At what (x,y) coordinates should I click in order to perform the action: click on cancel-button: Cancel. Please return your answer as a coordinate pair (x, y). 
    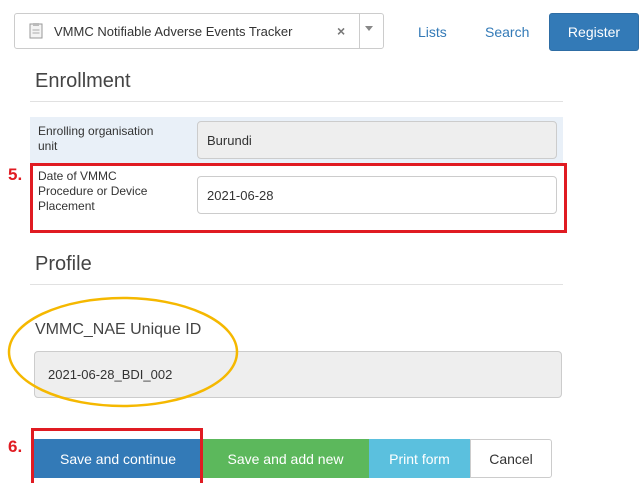
    Looking at the image, I should click on (511, 458).